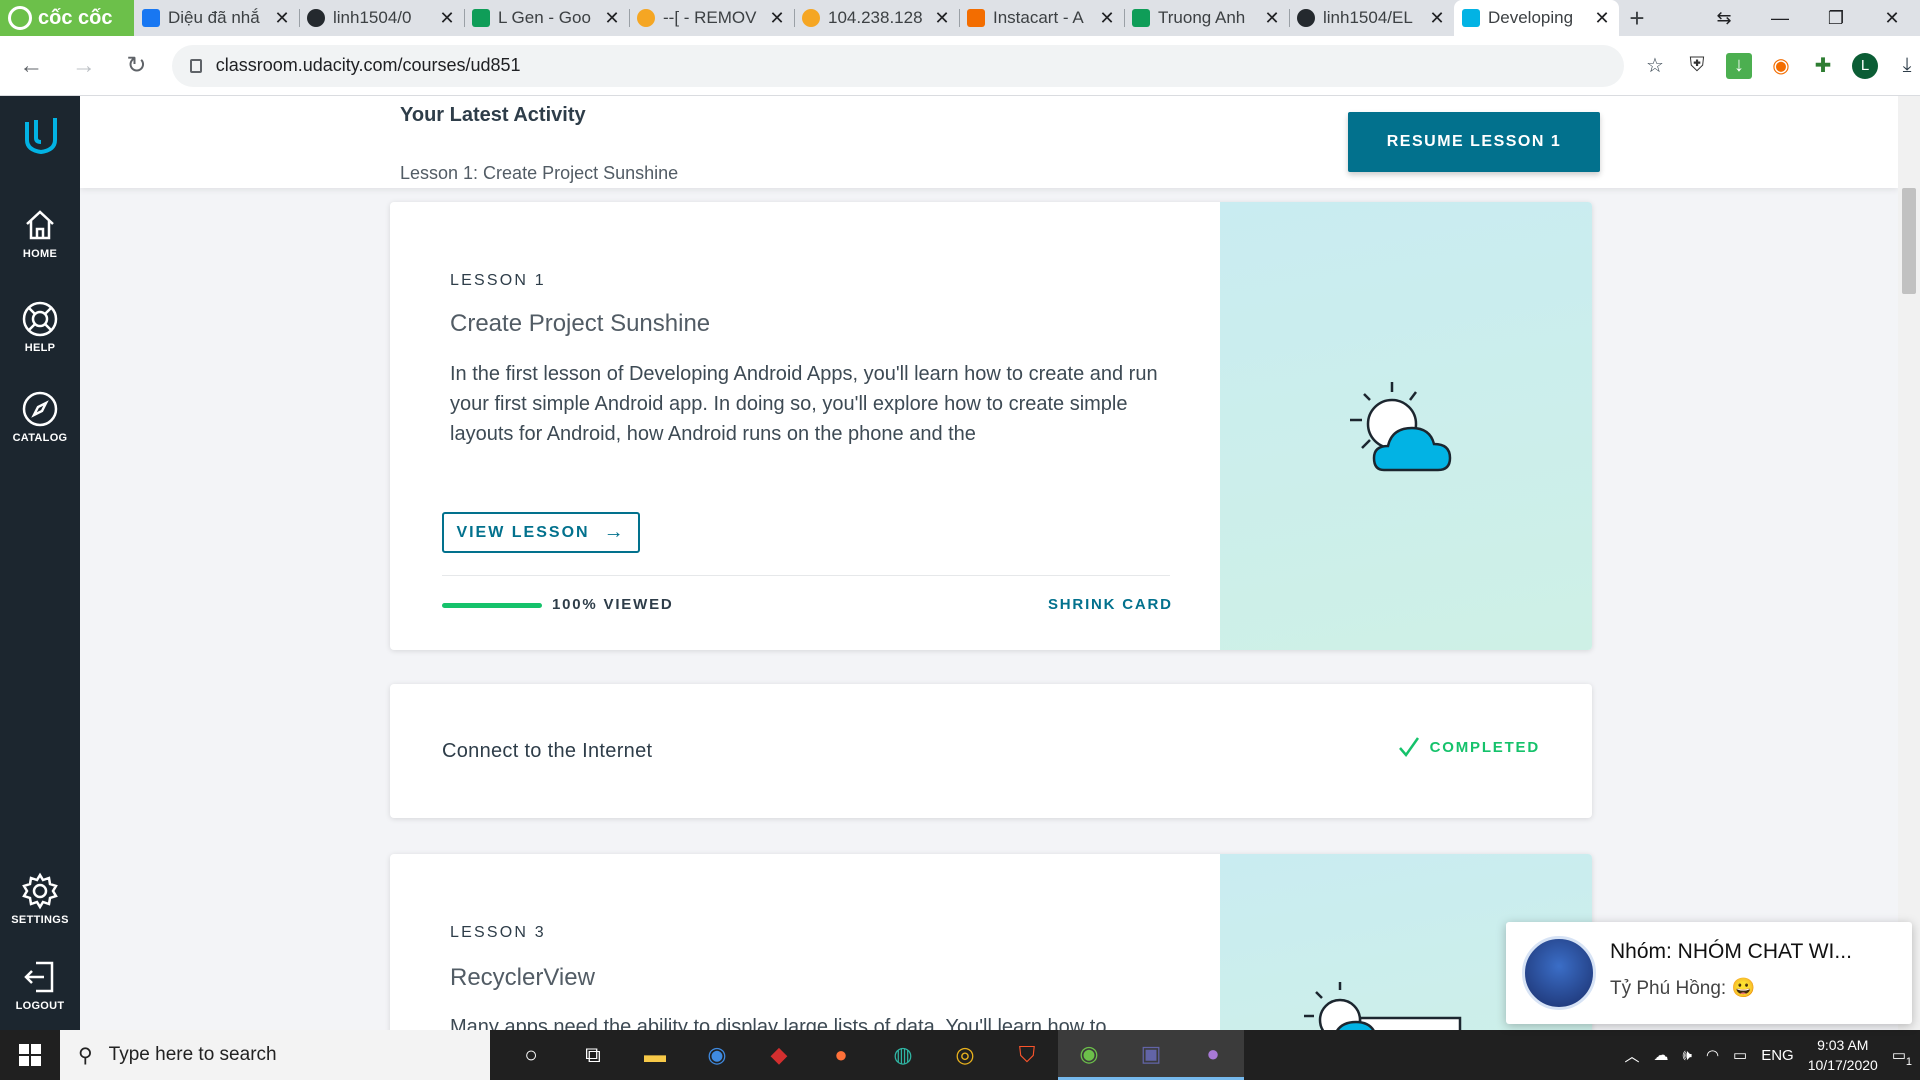 The image size is (1920, 1080). I want to click on browser-tab: --[ - REMOV ✕, so click(711, 18).